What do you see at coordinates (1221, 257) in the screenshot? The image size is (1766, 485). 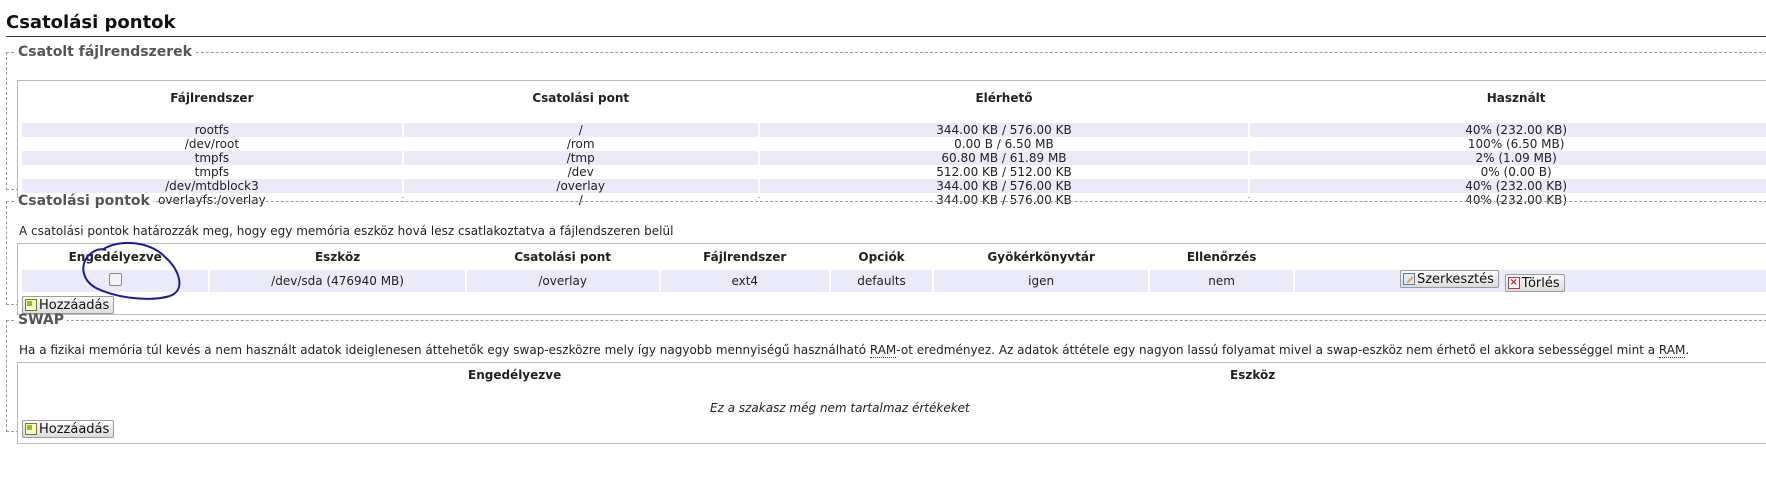 I see `col-header-check: Ellenőrzés` at bounding box center [1221, 257].